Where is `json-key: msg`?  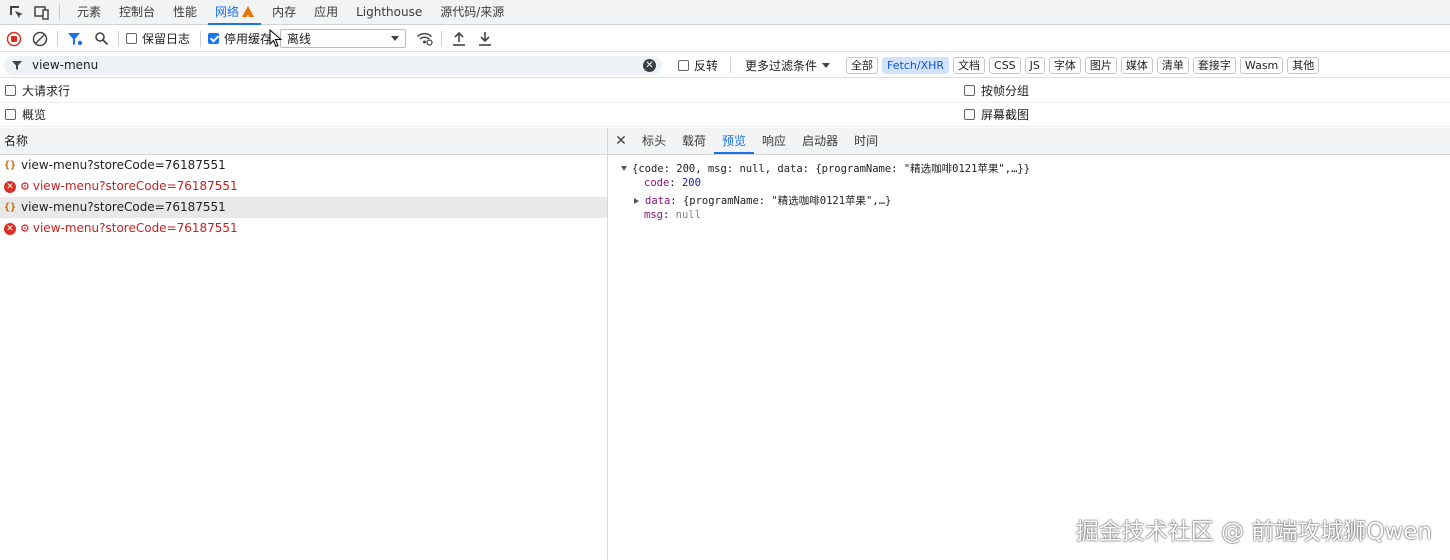 json-key: msg is located at coordinates (653, 215).